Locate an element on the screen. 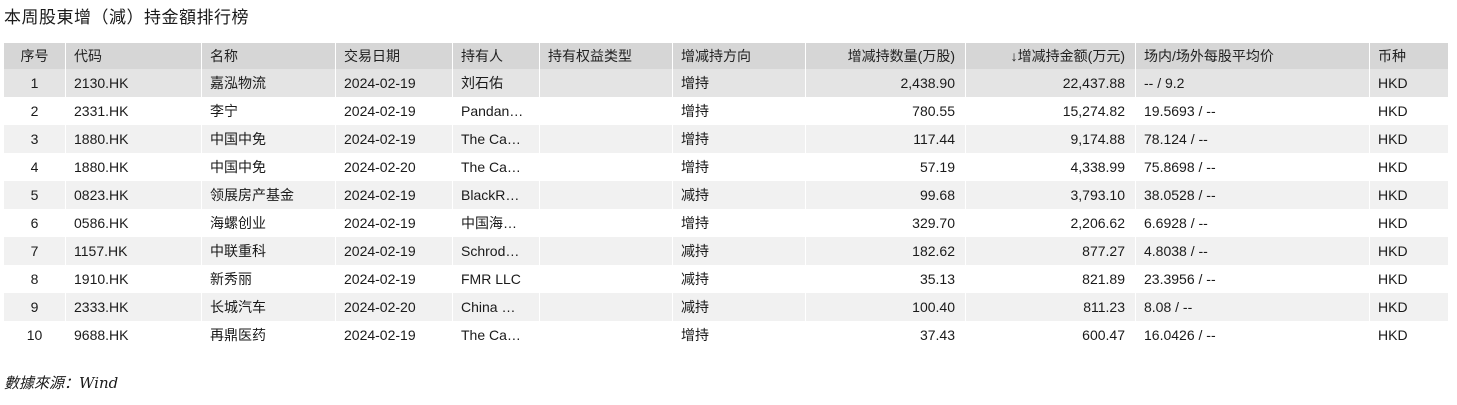 The width and height of the screenshot is (1457, 405). cell-amount: 4,338.99 is located at coordinates (1050, 167).